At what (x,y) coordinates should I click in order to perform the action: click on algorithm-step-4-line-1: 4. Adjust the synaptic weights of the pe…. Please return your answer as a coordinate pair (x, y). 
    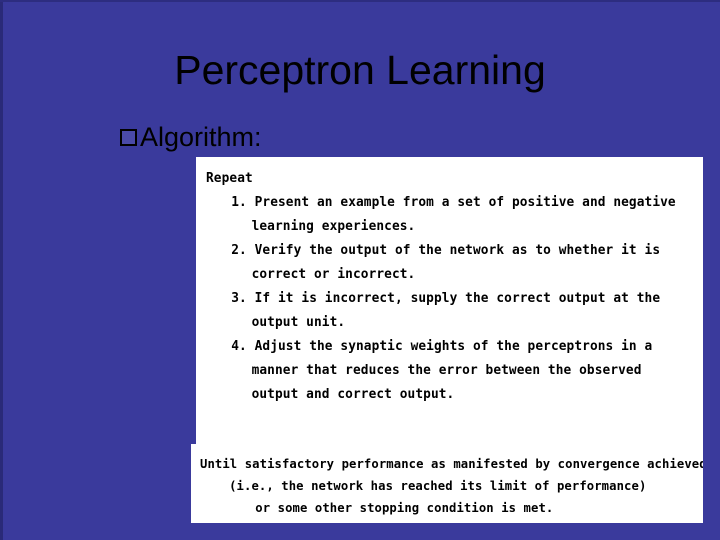
    Looking at the image, I should click on (442, 346).